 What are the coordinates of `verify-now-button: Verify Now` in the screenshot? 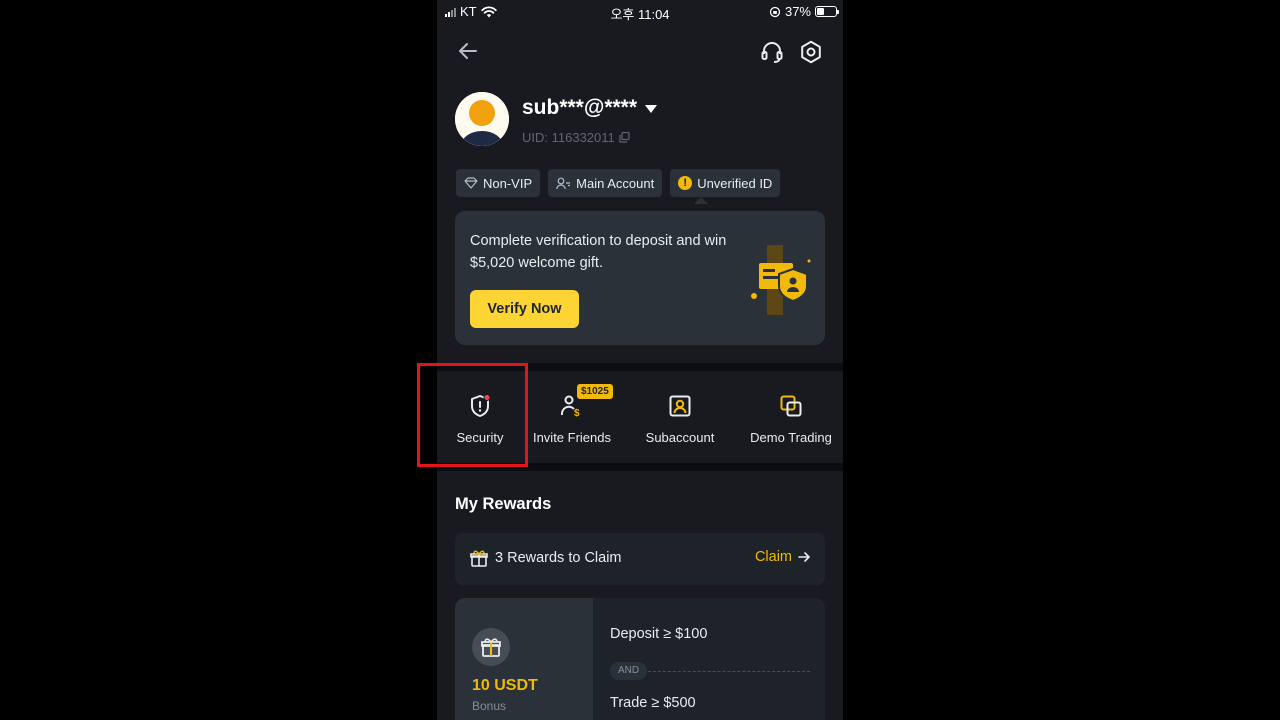 It's located at (524, 309).